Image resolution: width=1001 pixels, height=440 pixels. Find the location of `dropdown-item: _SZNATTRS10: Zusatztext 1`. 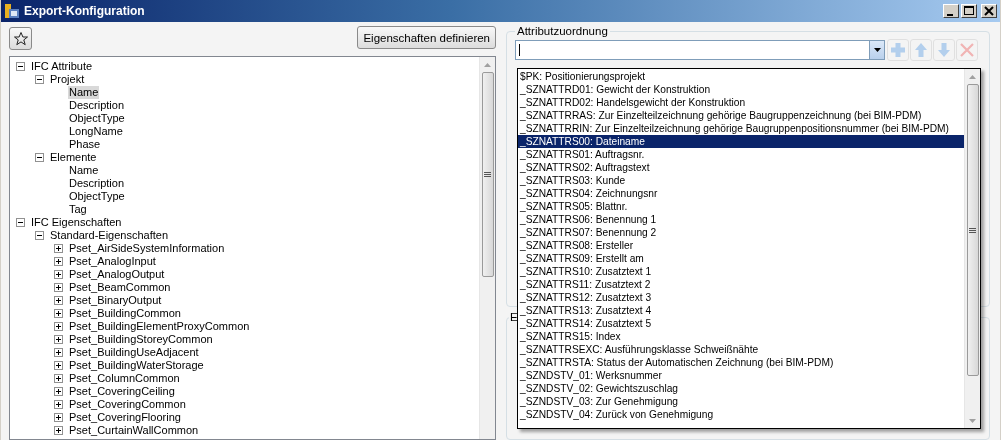

dropdown-item: _SZNATTRS10: Zusatztext 1 is located at coordinates (741, 271).